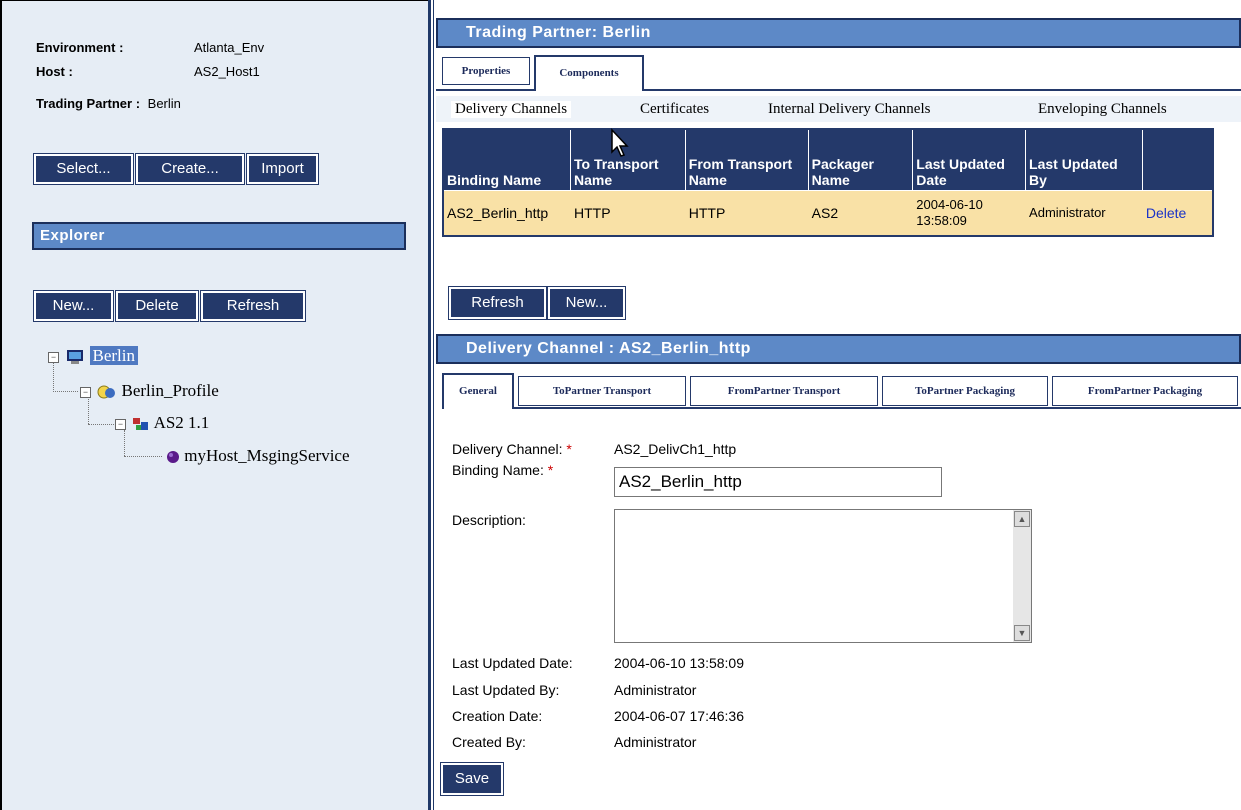  I want to click on explorer-refresh-button: Refresh, so click(253, 306).